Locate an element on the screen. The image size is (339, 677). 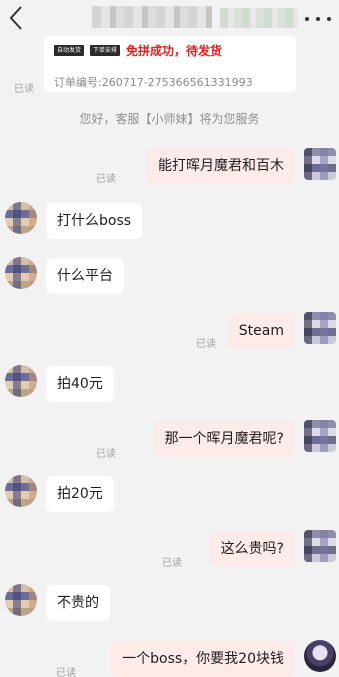
blurred-shop-name is located at coordinates (152, 17).